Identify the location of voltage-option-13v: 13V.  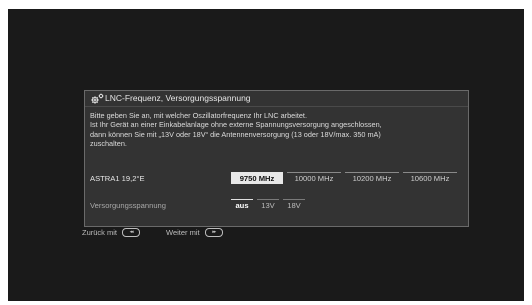
(268, 205).